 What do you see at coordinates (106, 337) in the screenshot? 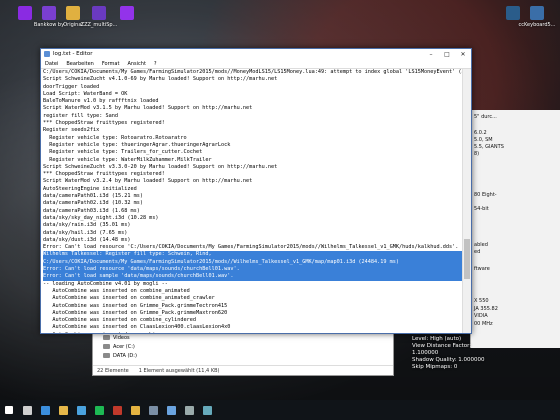
I see `video-folder-icon` at bounding box center [106, 337].